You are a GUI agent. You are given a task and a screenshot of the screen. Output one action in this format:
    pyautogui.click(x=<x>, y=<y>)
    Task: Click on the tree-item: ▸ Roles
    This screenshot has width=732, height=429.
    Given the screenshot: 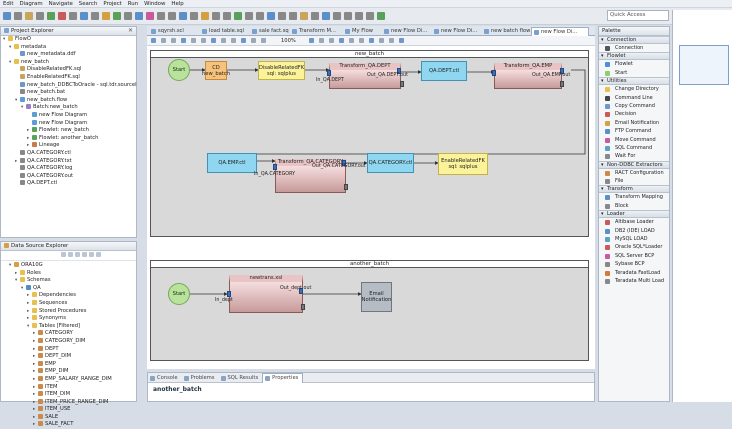 What is the action you would take?
    pyautogui.click(x=68, y=273)
    